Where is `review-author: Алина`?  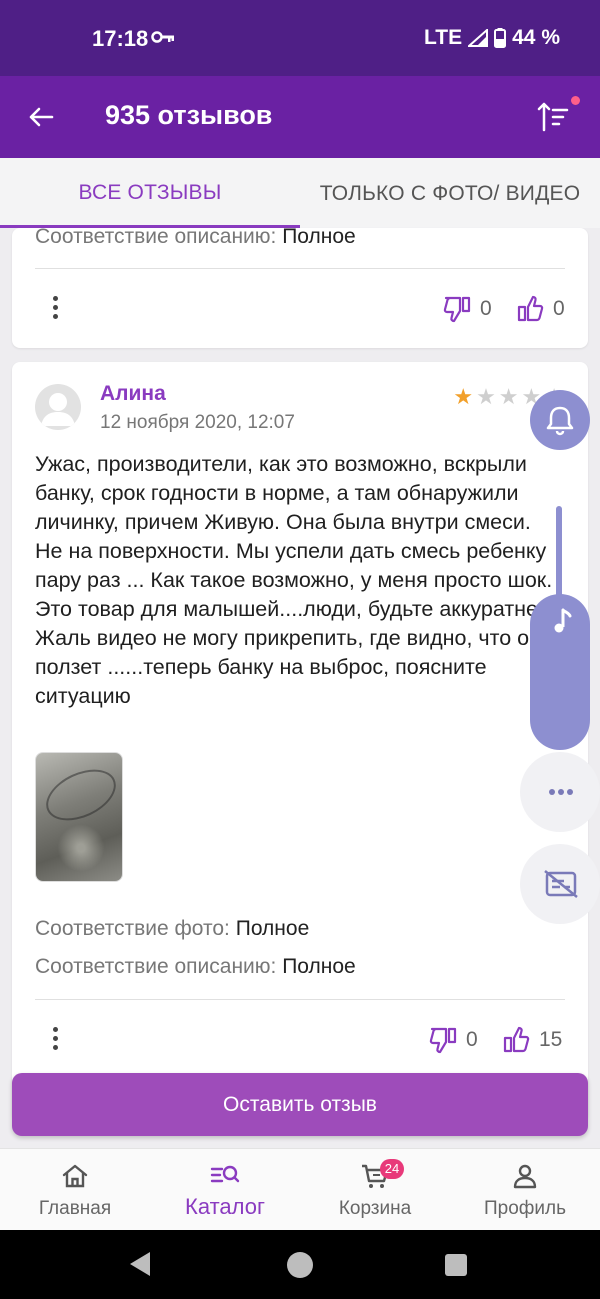 review-author: Алина is located at coordinates (133, 393).